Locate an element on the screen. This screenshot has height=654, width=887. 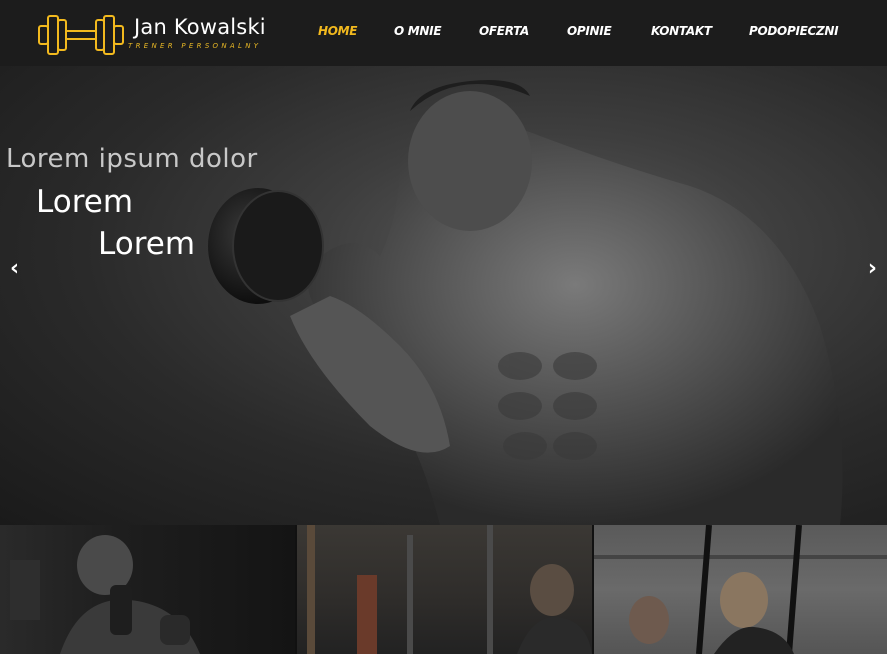
nav-oferta: OFERTA is located at coordinates (504, 31).